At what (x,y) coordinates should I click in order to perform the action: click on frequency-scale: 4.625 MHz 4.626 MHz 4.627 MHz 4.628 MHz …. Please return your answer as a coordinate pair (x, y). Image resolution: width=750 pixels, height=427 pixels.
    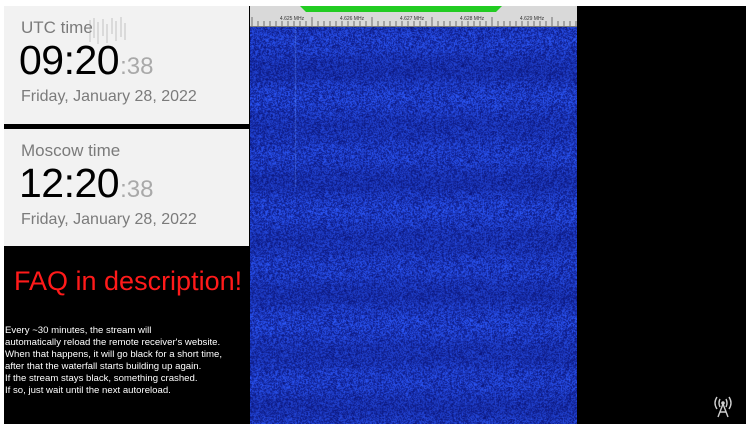
    Looking at the image, I should click on (413, 16).